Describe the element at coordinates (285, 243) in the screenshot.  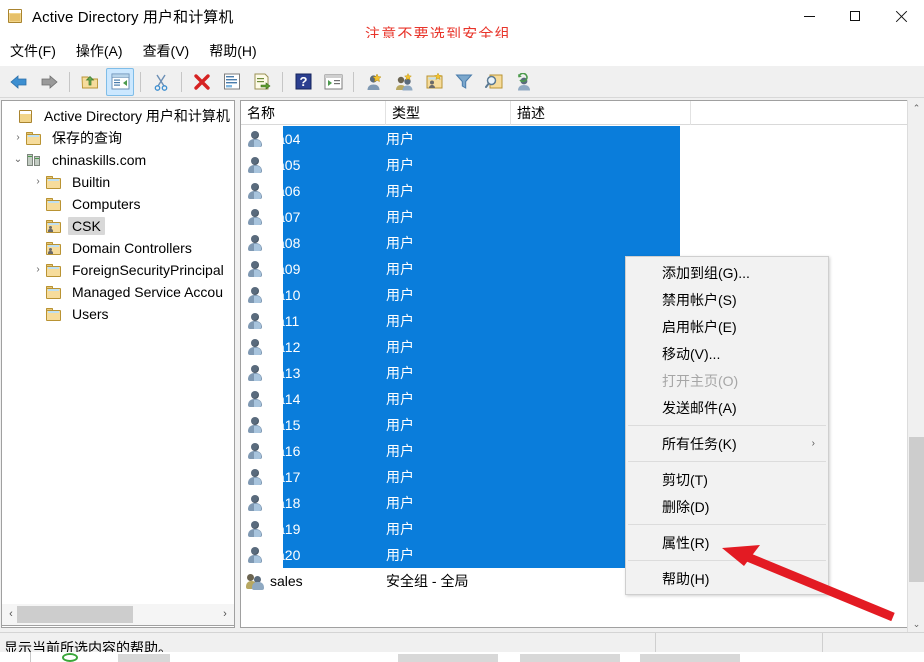
I see `row-name: sa08` at that location.